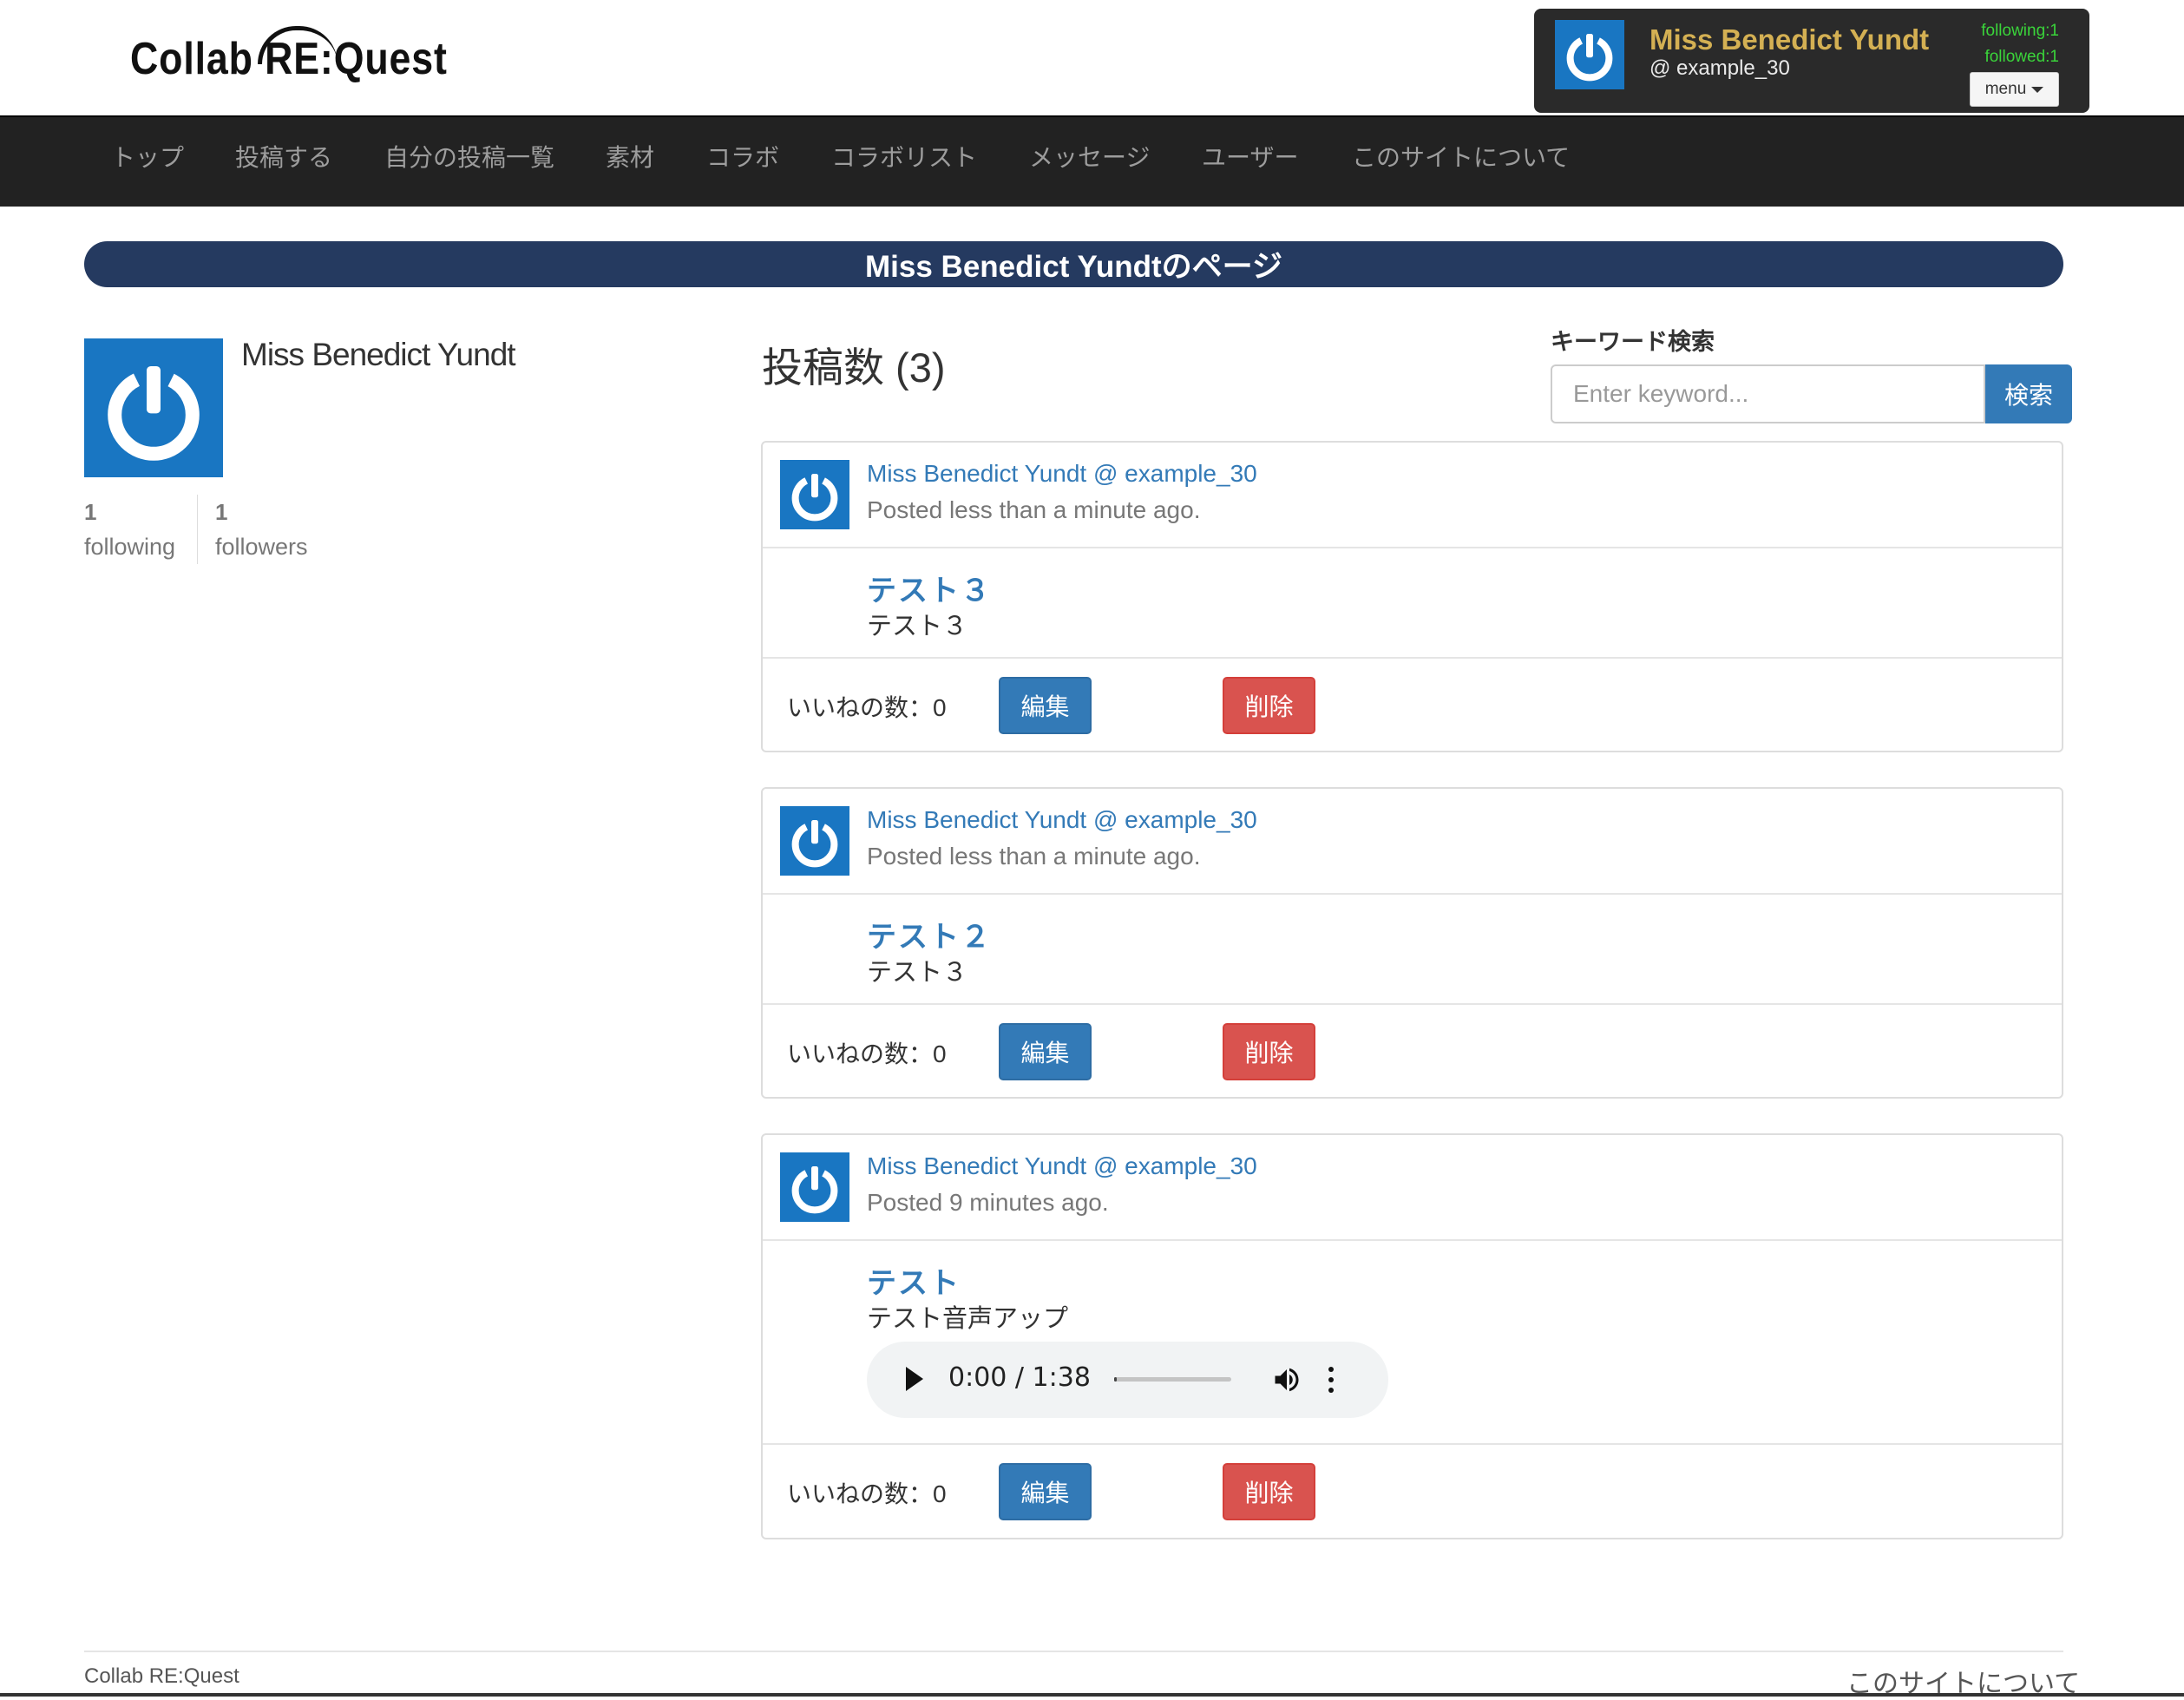 The image size is (2184, 1700). What do you see at coordinates (914, 1379) in the screenshot?
I see `play-icon` at bounding box center [914, 1379].